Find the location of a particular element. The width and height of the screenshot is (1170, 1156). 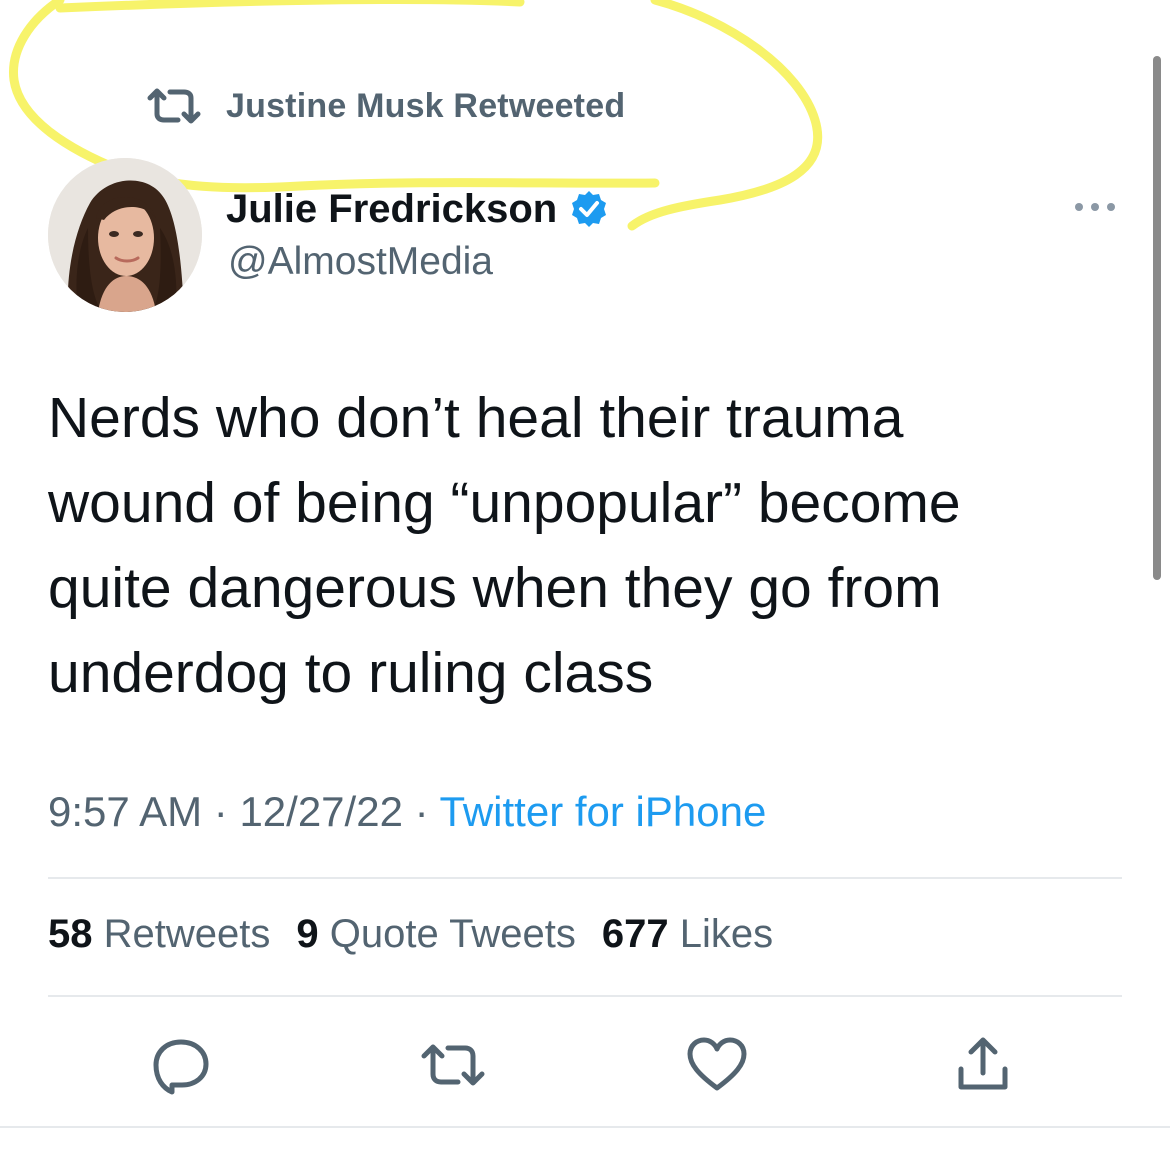

quote-tweets-stat: 9 Quote Tweets is located at coordinates (435, 934).